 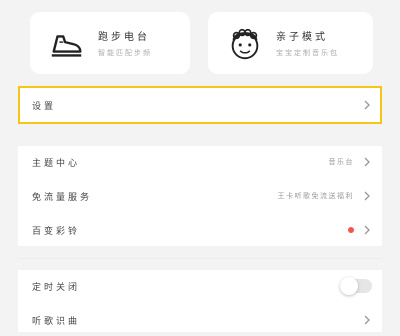 What do you see at coordinates (200, 162) in the screenshot?
I see `menu-item-theme-center: 主题中心 音乐台` at bounding box center [200, 162].